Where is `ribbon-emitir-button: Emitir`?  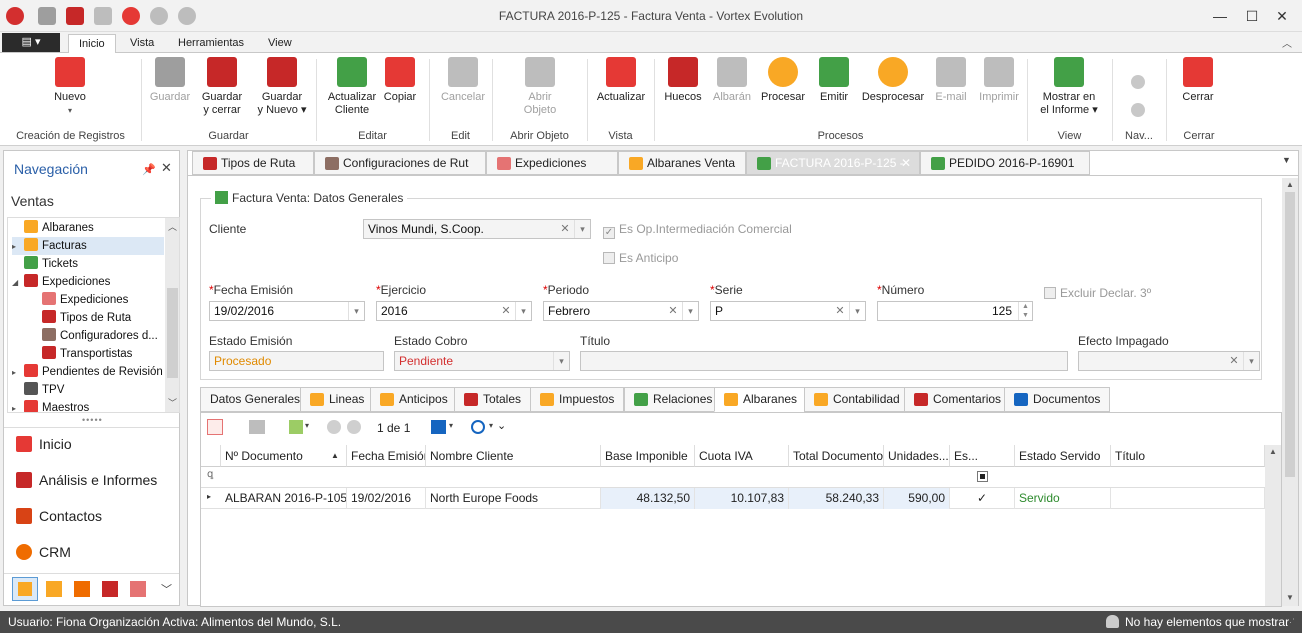
ribbon-emitir-button: Emitir is located at coordinates (834, 91).